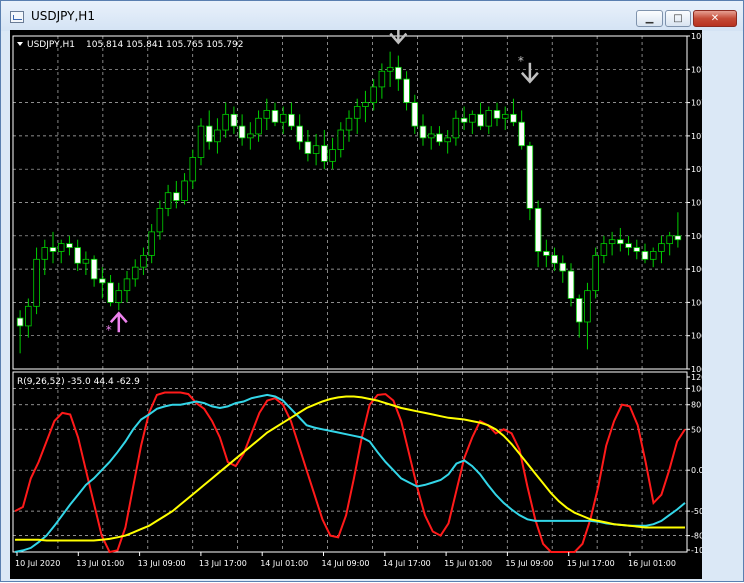 The width and height of the screenshot is (744, 583). What do you see at coordinates (521, 61) in the screenshot?
I see `sell-star-icon: *` at bounding box center [521, 61].